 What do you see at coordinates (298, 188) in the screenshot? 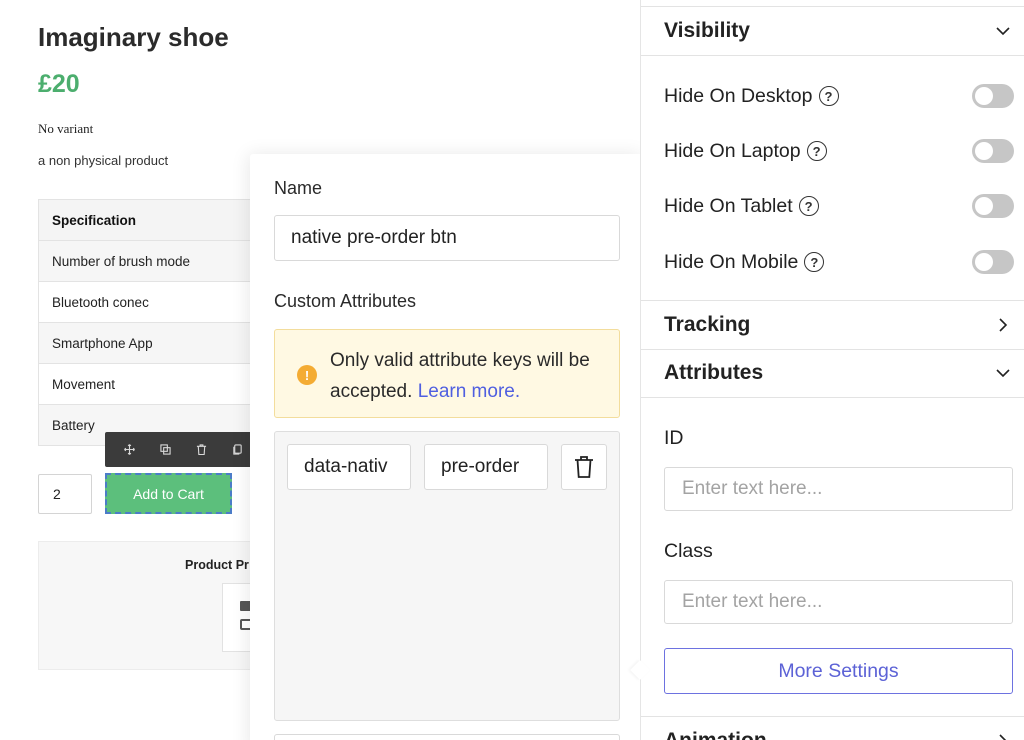
I see `name-label: Name` at bounding box center [298, 188].